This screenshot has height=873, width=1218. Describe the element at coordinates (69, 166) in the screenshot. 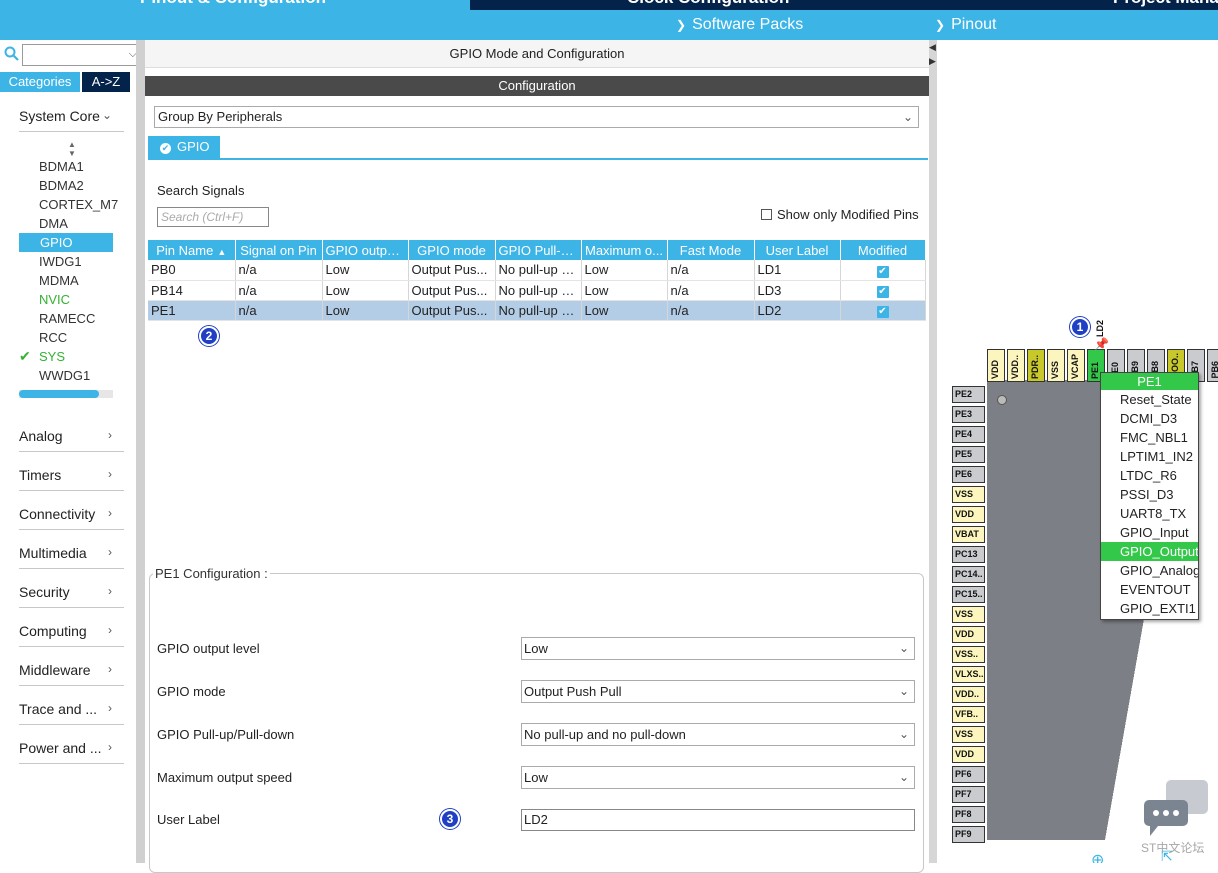

I see `sidebar-item-bdma1: BDMA1` at that location.